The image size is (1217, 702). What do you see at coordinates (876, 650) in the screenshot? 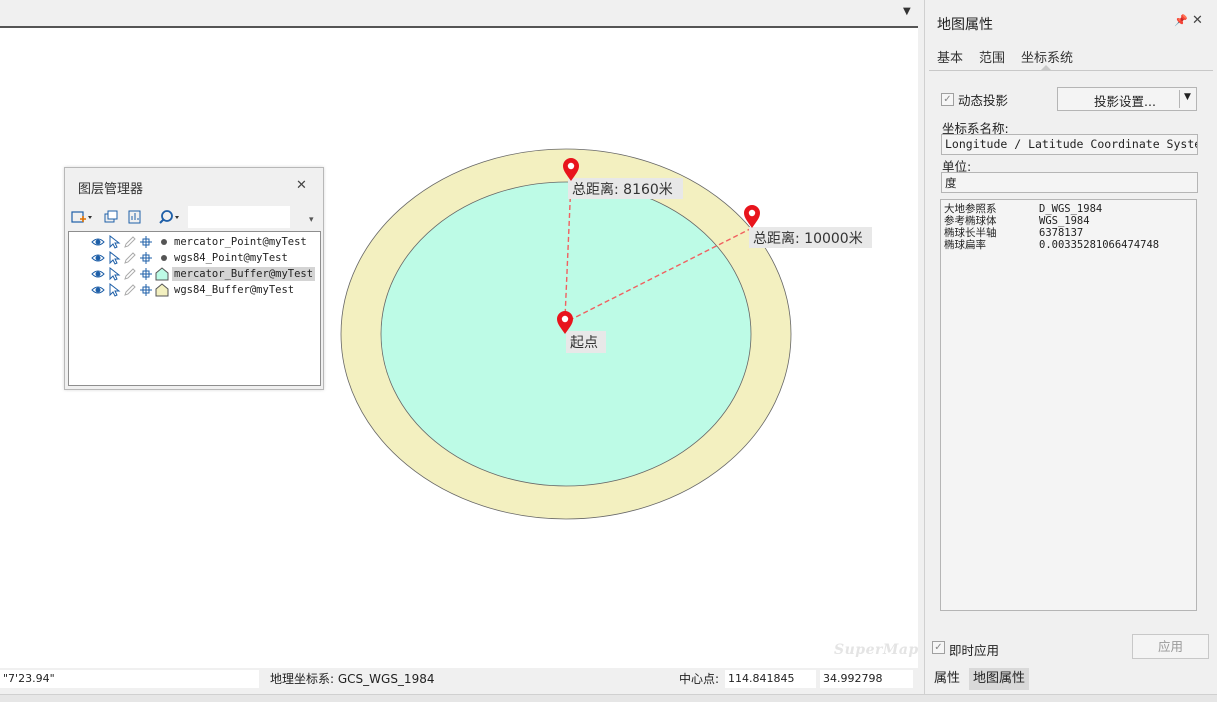
I see `supermap-watermark: SuperMap` at bounding box center [876, 650].